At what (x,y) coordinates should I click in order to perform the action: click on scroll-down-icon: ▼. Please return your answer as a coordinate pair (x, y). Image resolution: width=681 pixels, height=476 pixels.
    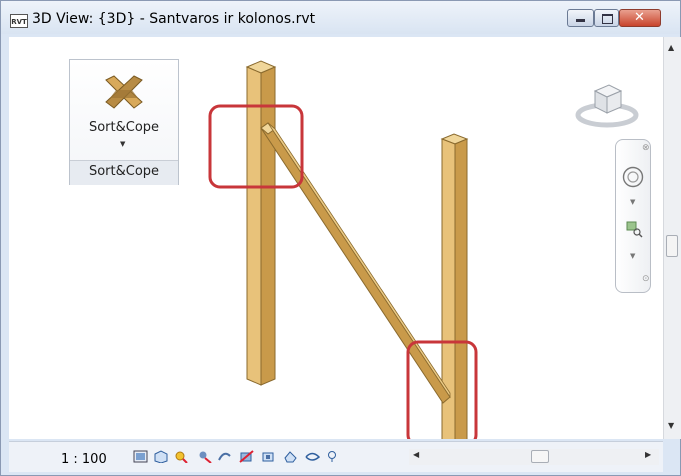
    Looking at the image, I should click on (671, 425).